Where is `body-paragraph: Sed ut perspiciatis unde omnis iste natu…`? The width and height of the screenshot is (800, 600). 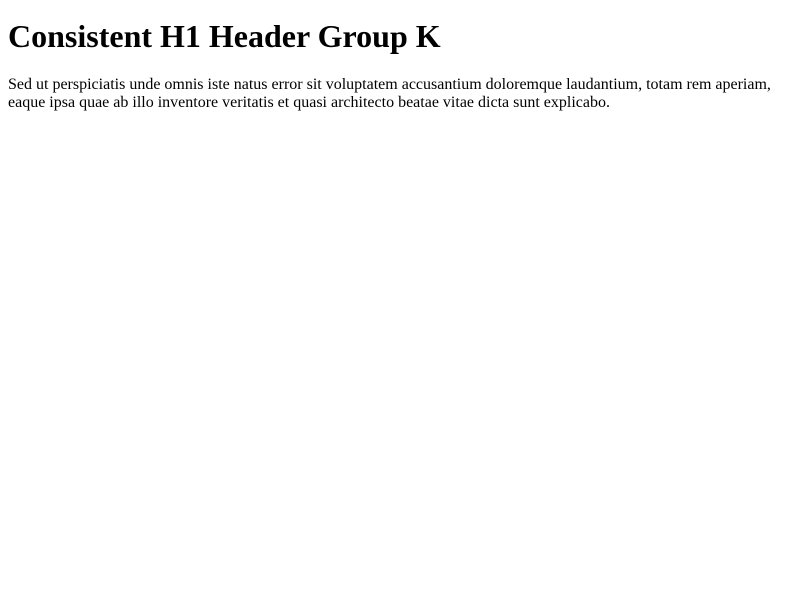 body-paragraph: Sed ut perspiciatis unde omnis iste natu… is located at coordinates (389, 93).